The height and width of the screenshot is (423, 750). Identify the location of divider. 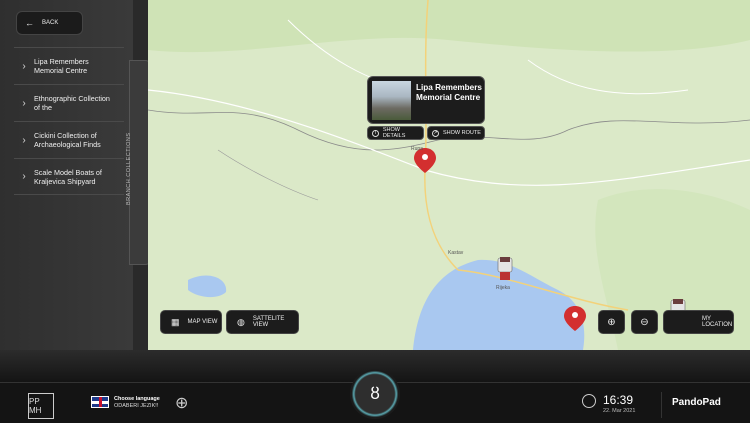
(661, 405).